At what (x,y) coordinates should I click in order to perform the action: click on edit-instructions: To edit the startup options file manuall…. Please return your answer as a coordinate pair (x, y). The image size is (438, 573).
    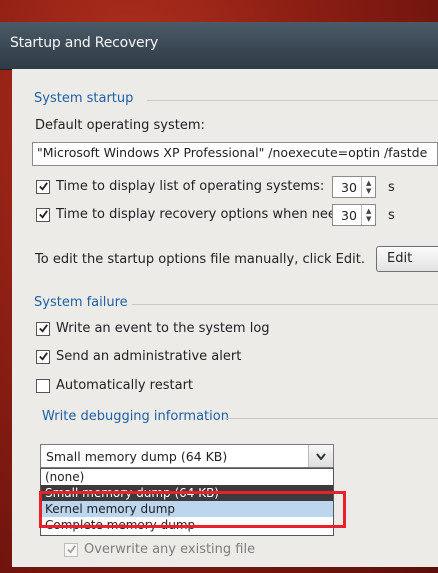
    Looking at the image, I should click on (200, 259).